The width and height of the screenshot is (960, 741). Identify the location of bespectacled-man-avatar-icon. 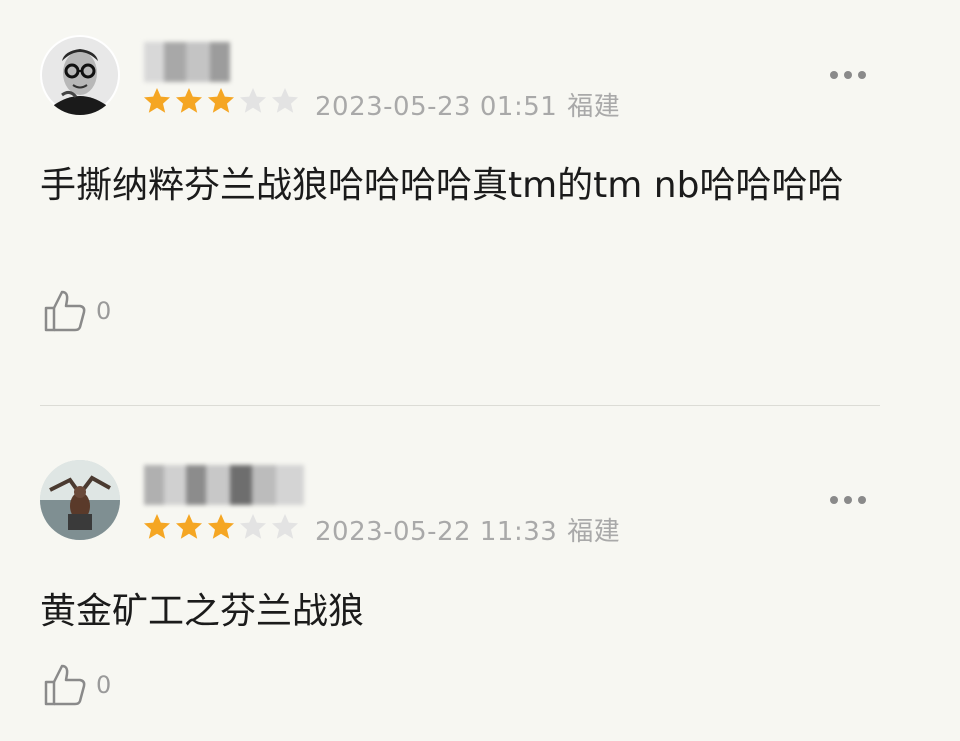
(80, 75).